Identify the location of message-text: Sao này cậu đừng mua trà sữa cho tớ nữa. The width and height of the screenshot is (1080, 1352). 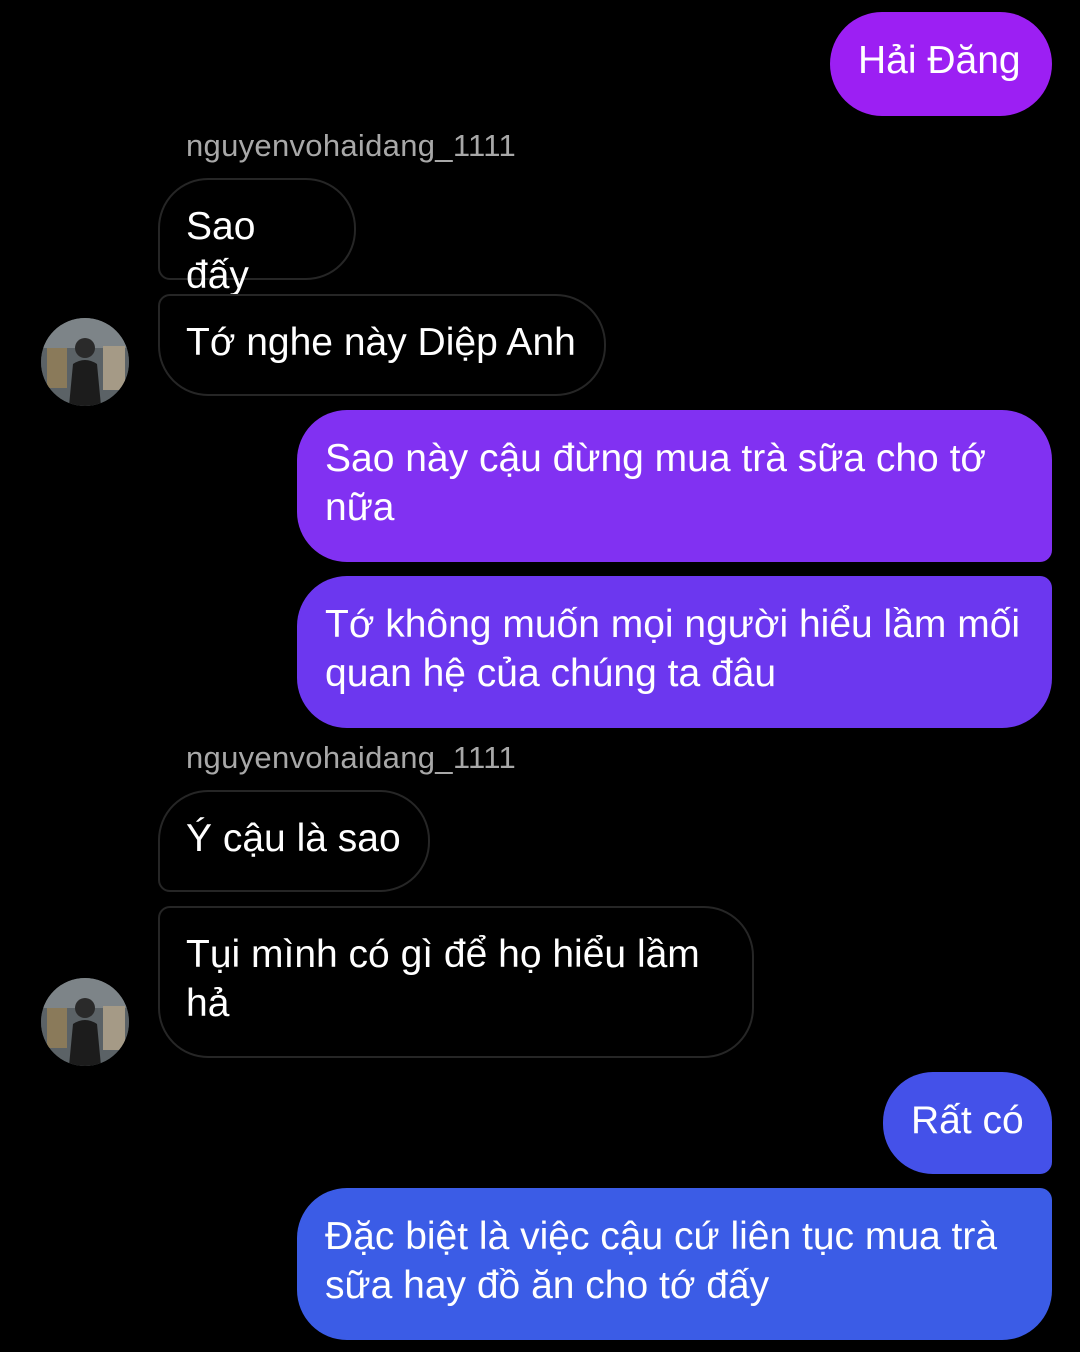
(655, 483).